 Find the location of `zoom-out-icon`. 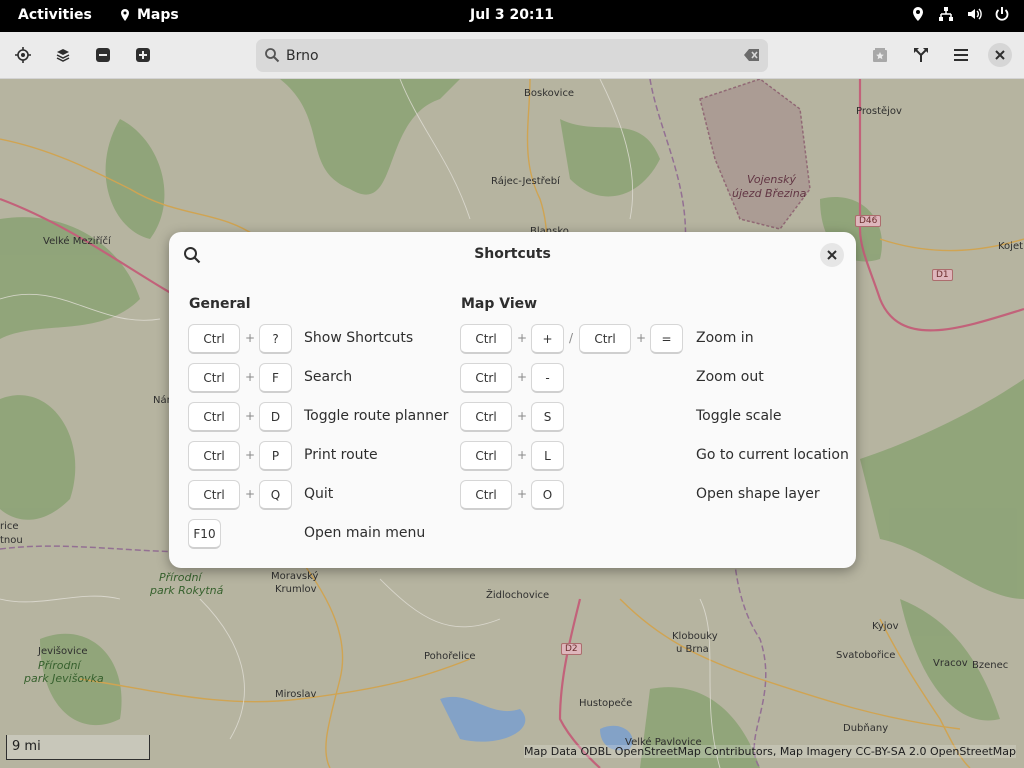

zoom-out-icon is located at coordinates (103, 55).